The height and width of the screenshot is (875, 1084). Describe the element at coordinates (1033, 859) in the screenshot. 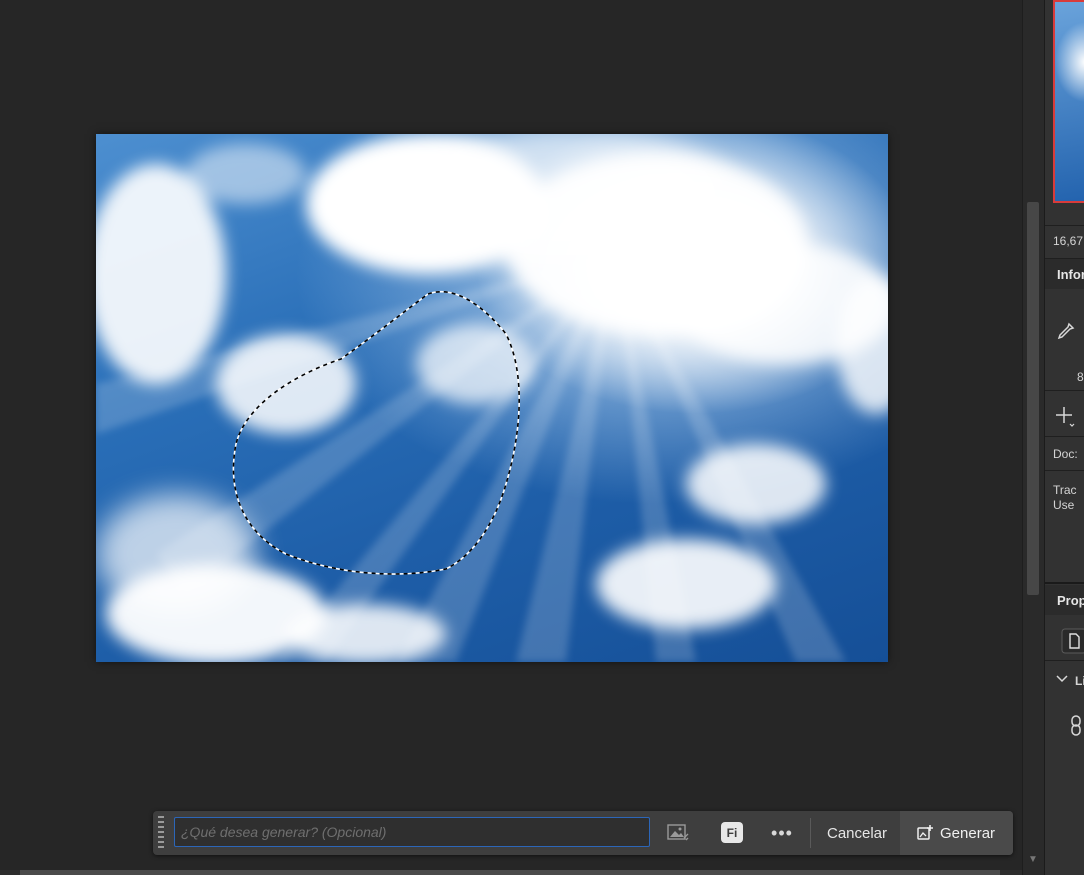

I see `scroll-down-icon: ▼` at that location.